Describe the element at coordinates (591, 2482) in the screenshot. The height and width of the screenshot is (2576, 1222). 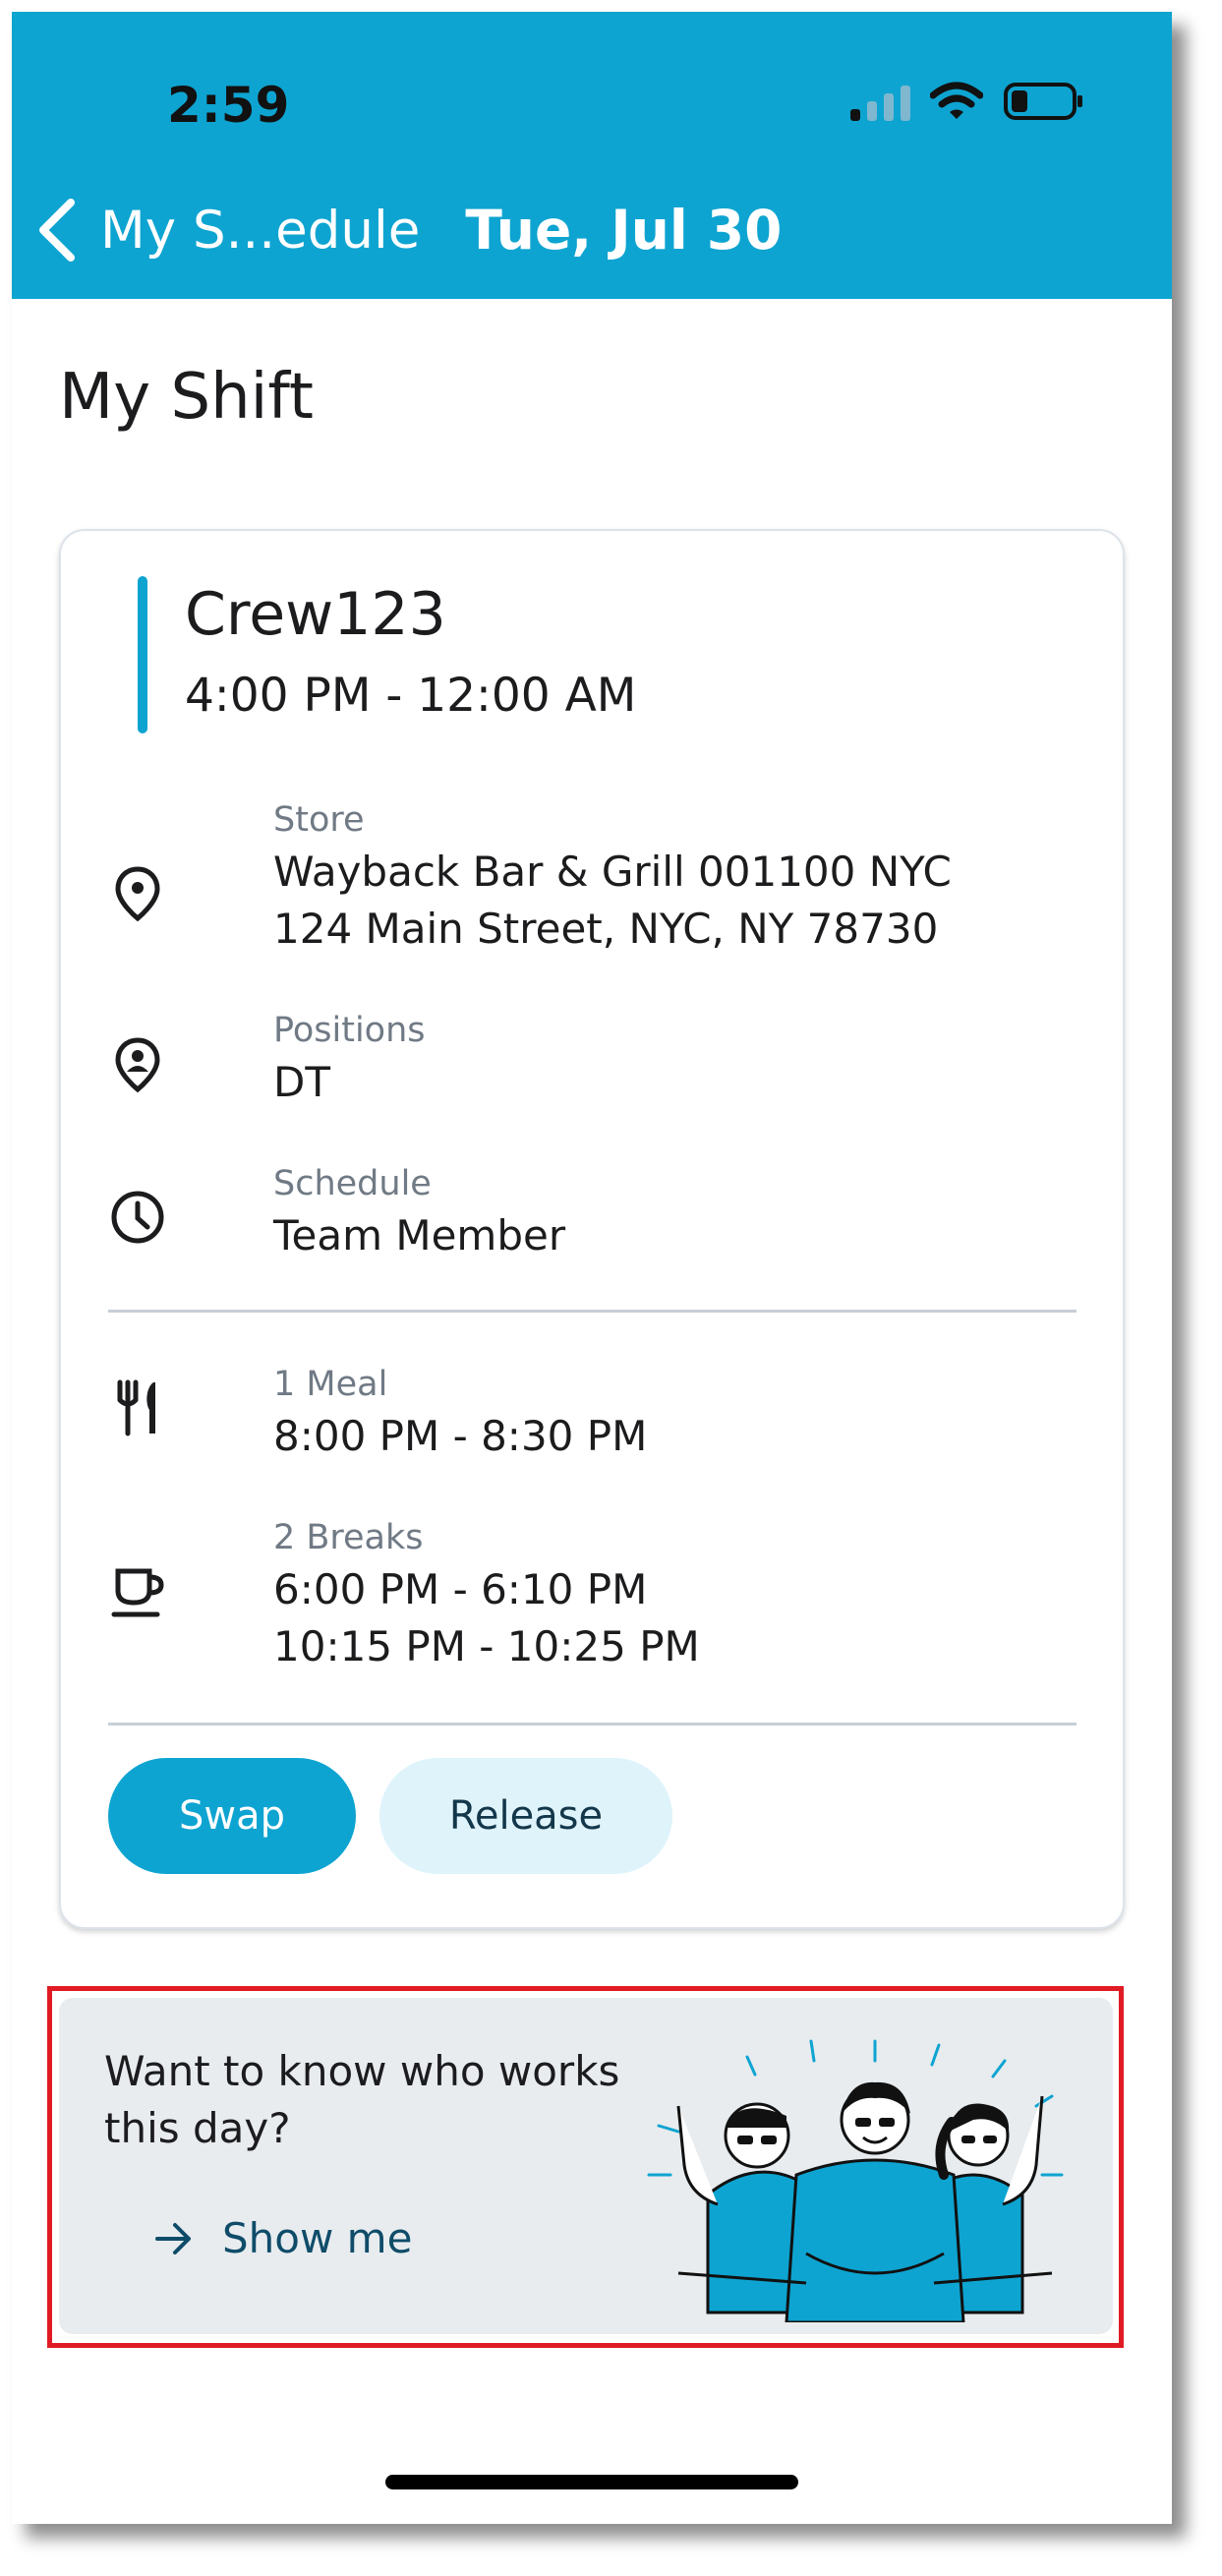
I see `home-indicator` at that location.